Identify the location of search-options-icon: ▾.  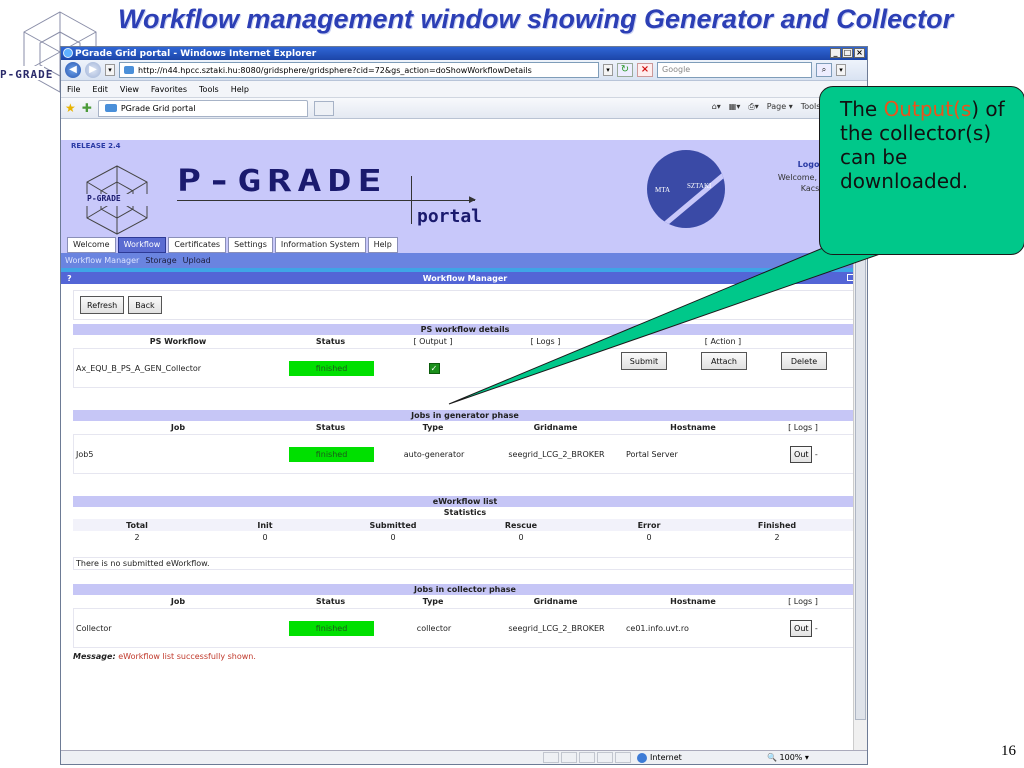
(841, 70).